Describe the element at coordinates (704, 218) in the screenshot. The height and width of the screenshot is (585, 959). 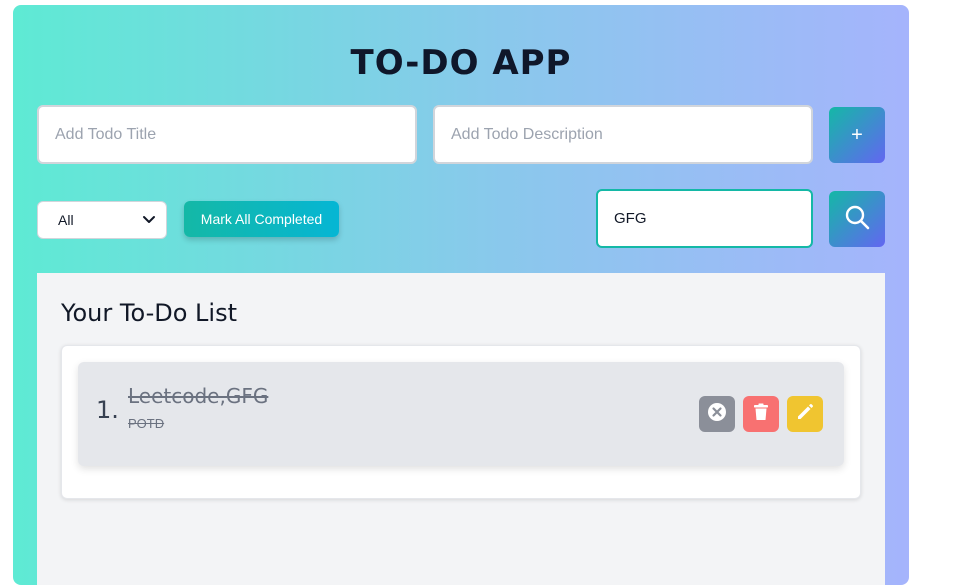
I see `search-input` at that location.